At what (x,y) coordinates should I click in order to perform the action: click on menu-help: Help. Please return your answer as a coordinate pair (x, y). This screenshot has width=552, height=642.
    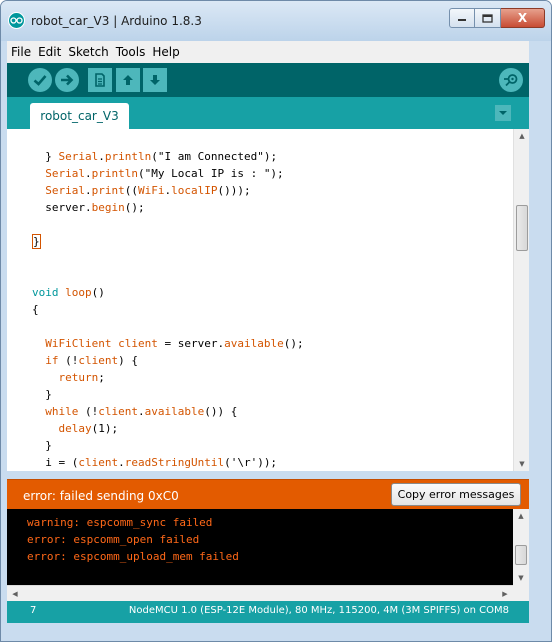
    Looking at the image, I should click on (165, 52).